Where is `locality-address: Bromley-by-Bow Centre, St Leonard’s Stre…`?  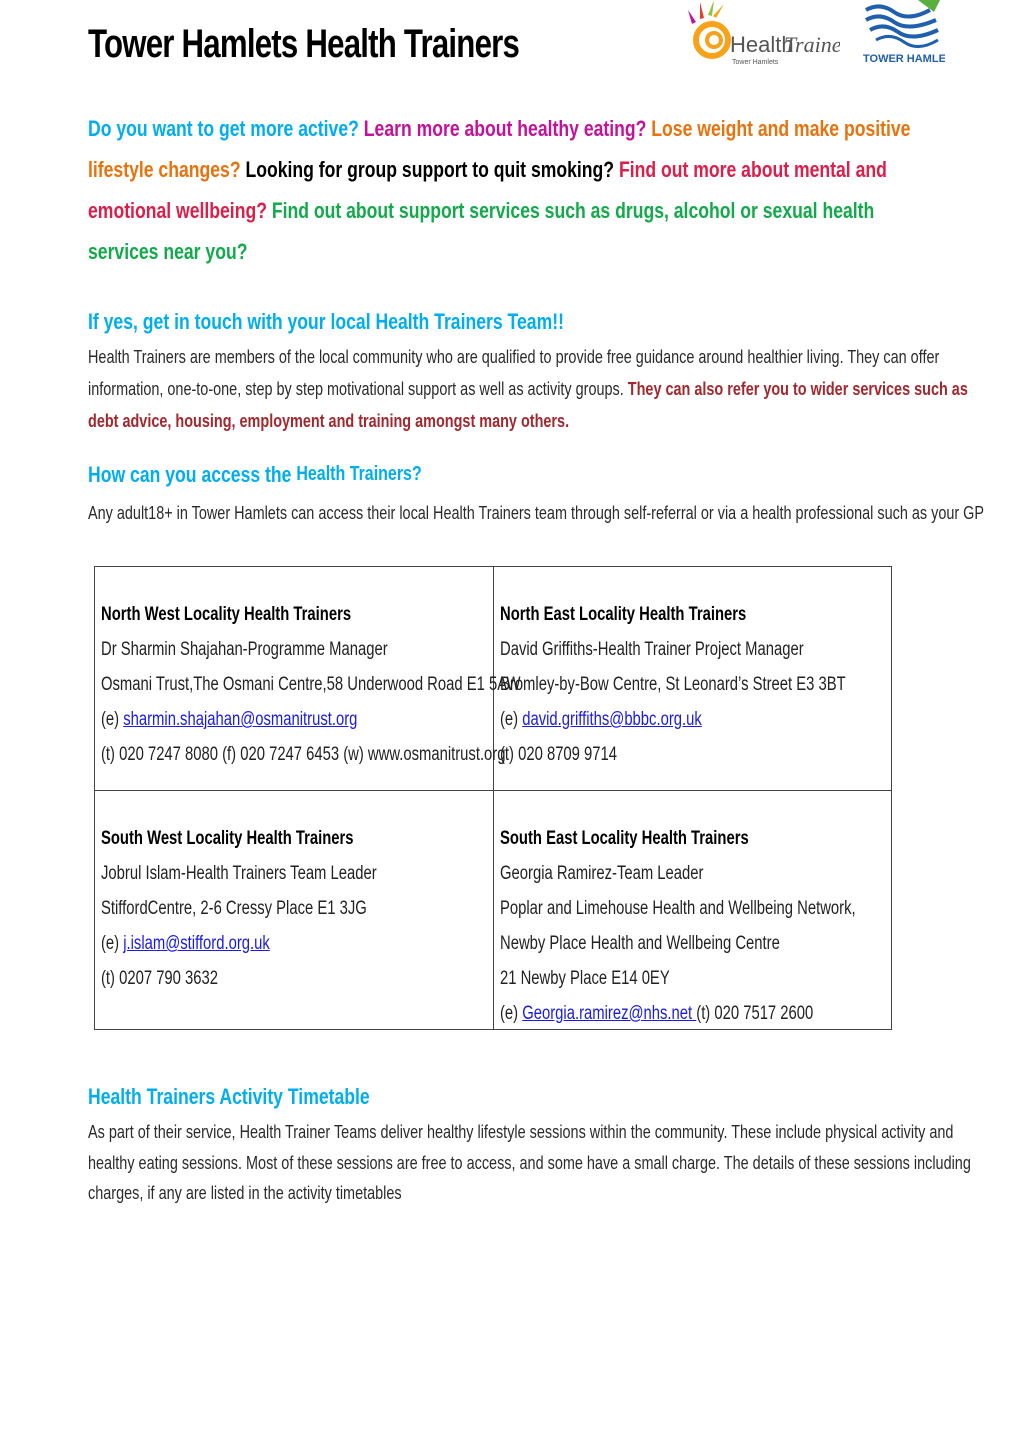 locality-address: Bromley-by-Bow Centre, St Leonard’s Stre… is located at coordinates (672, 684).